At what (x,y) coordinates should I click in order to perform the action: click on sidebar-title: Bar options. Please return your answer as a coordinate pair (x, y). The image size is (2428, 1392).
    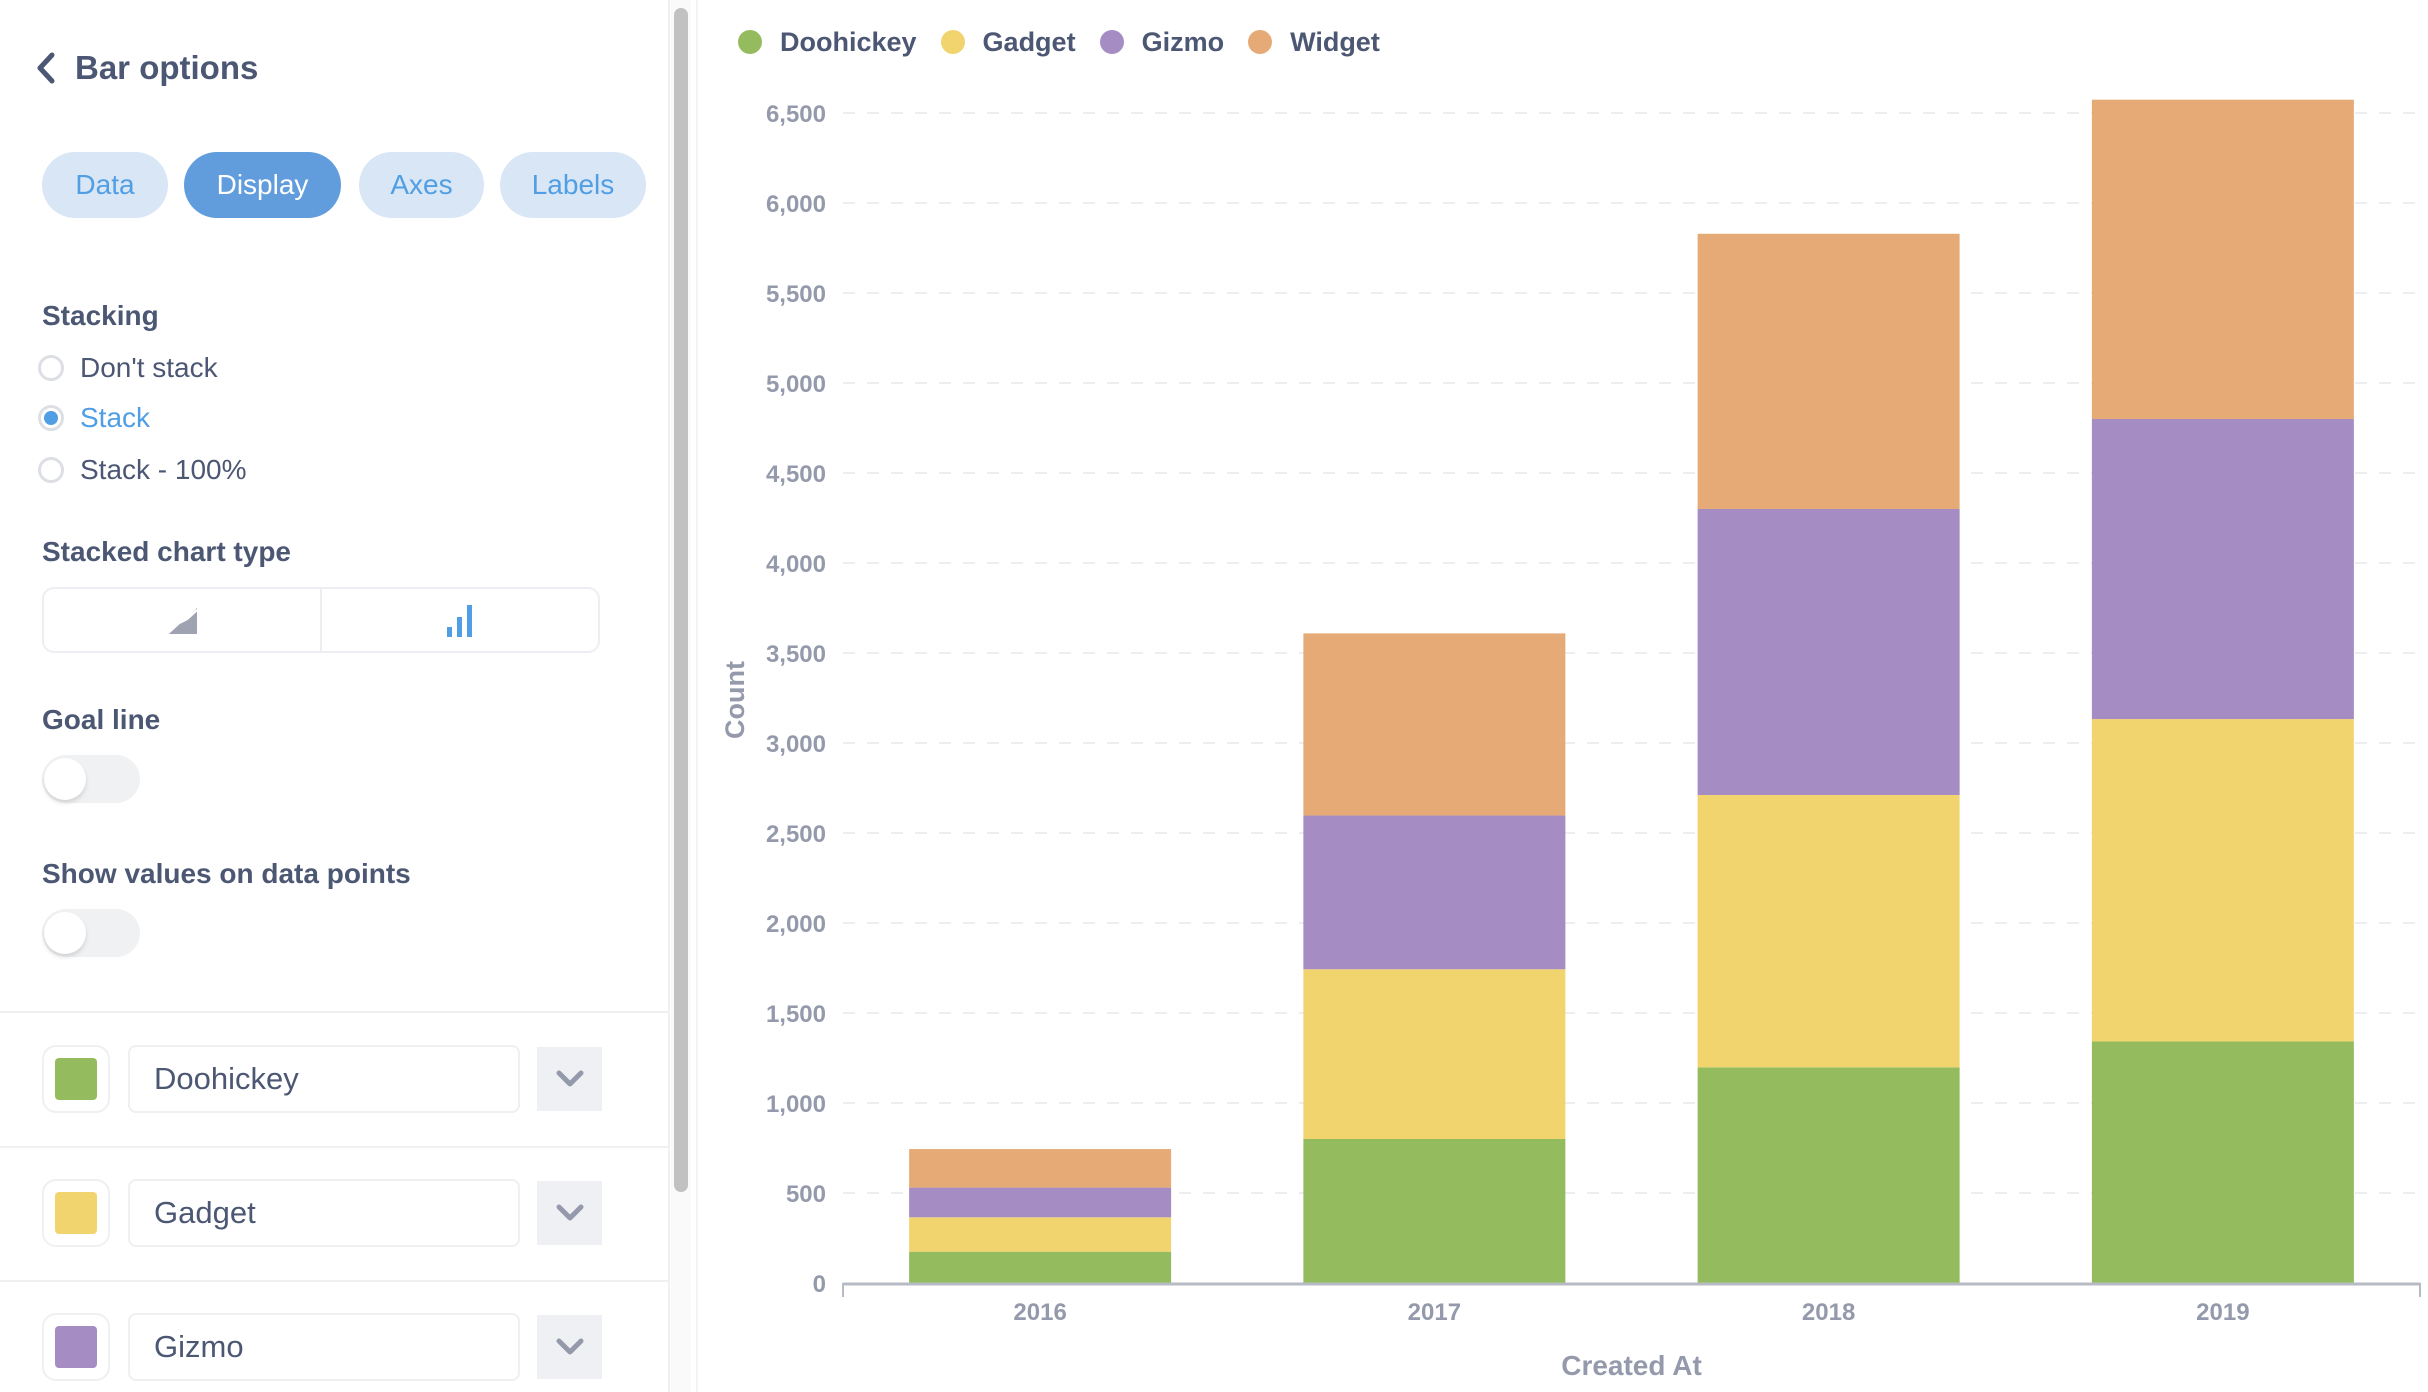
    Looking at the image, I should click on (167, 67).